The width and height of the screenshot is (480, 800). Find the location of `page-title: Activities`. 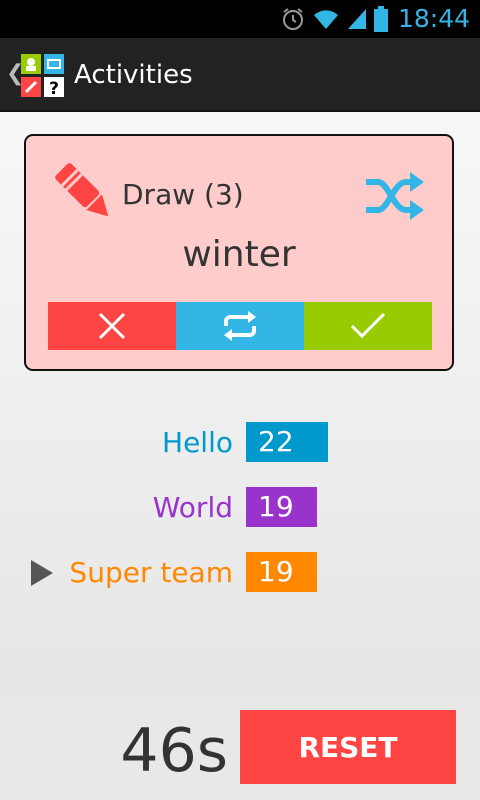

page-title: Activities is located at coordinates (133, 75).